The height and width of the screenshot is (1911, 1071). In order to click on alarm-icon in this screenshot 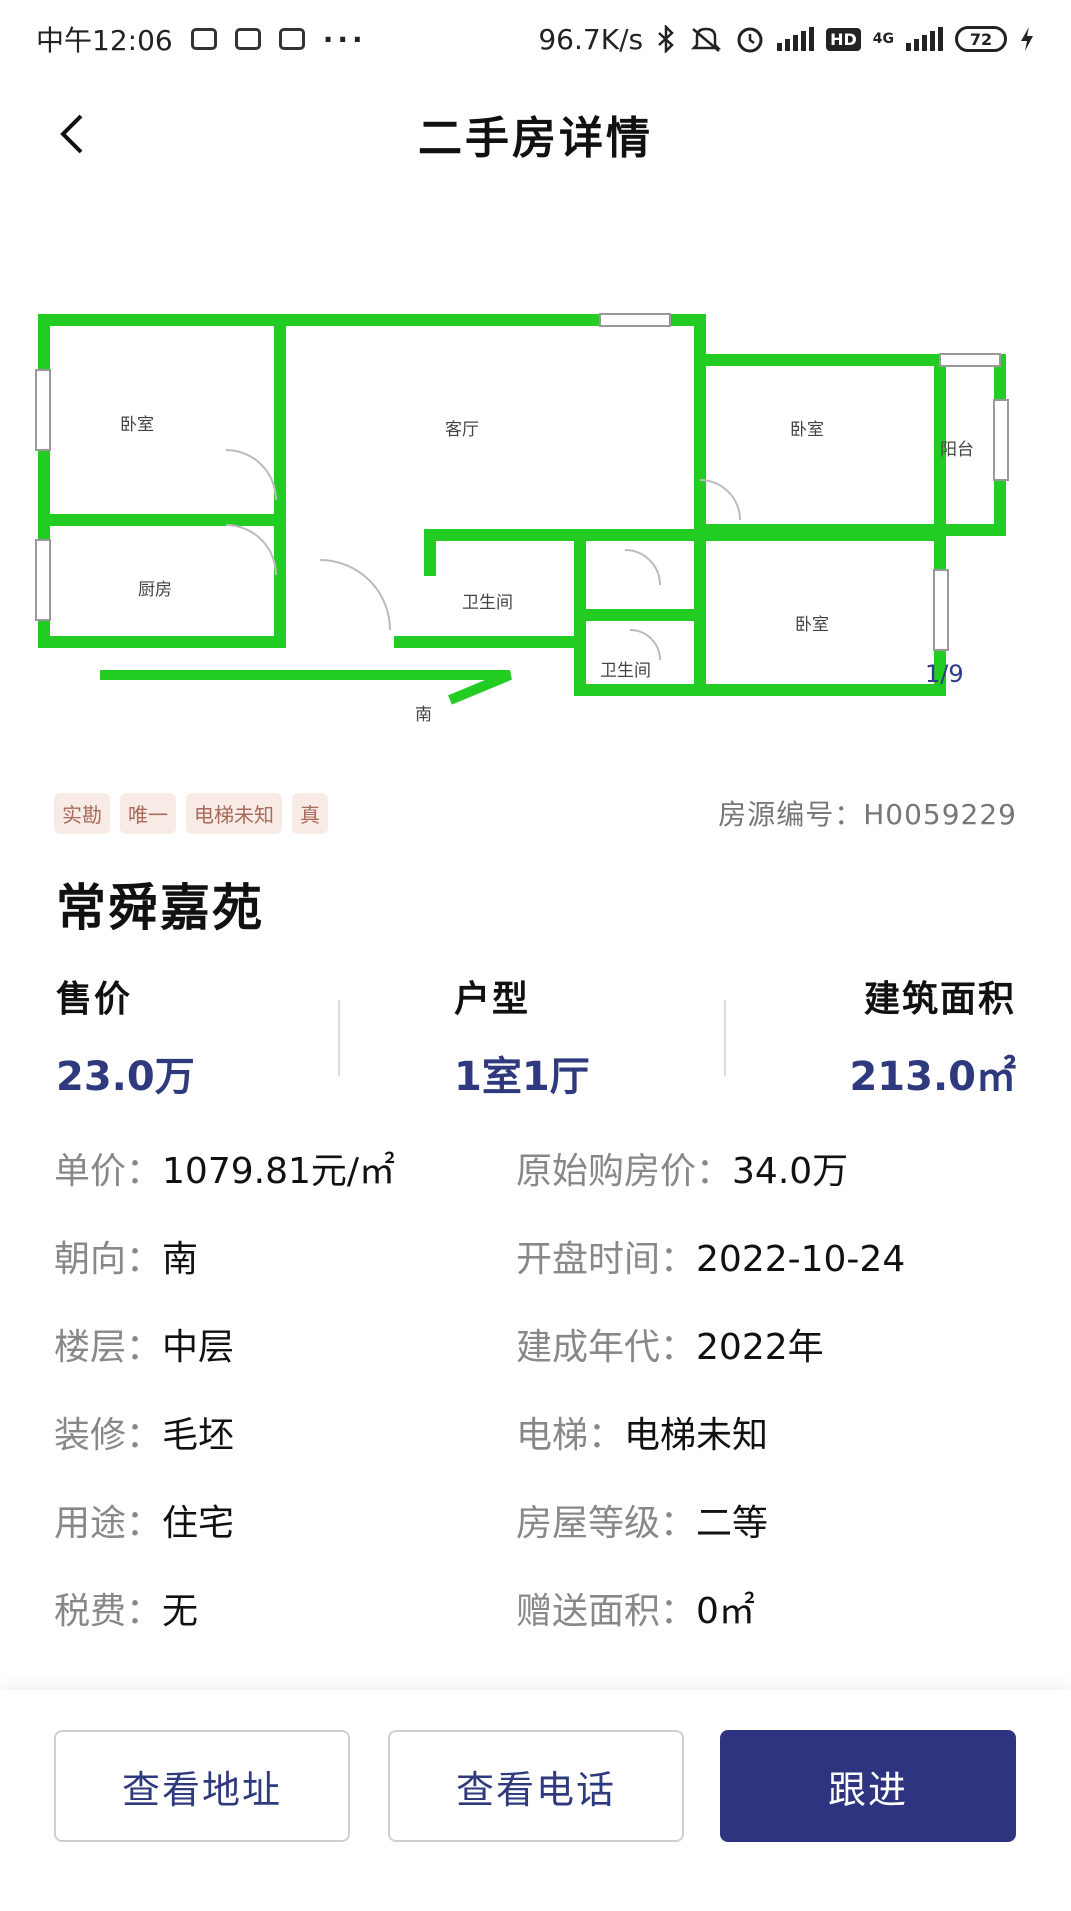, I will do `click(750, 40)`.